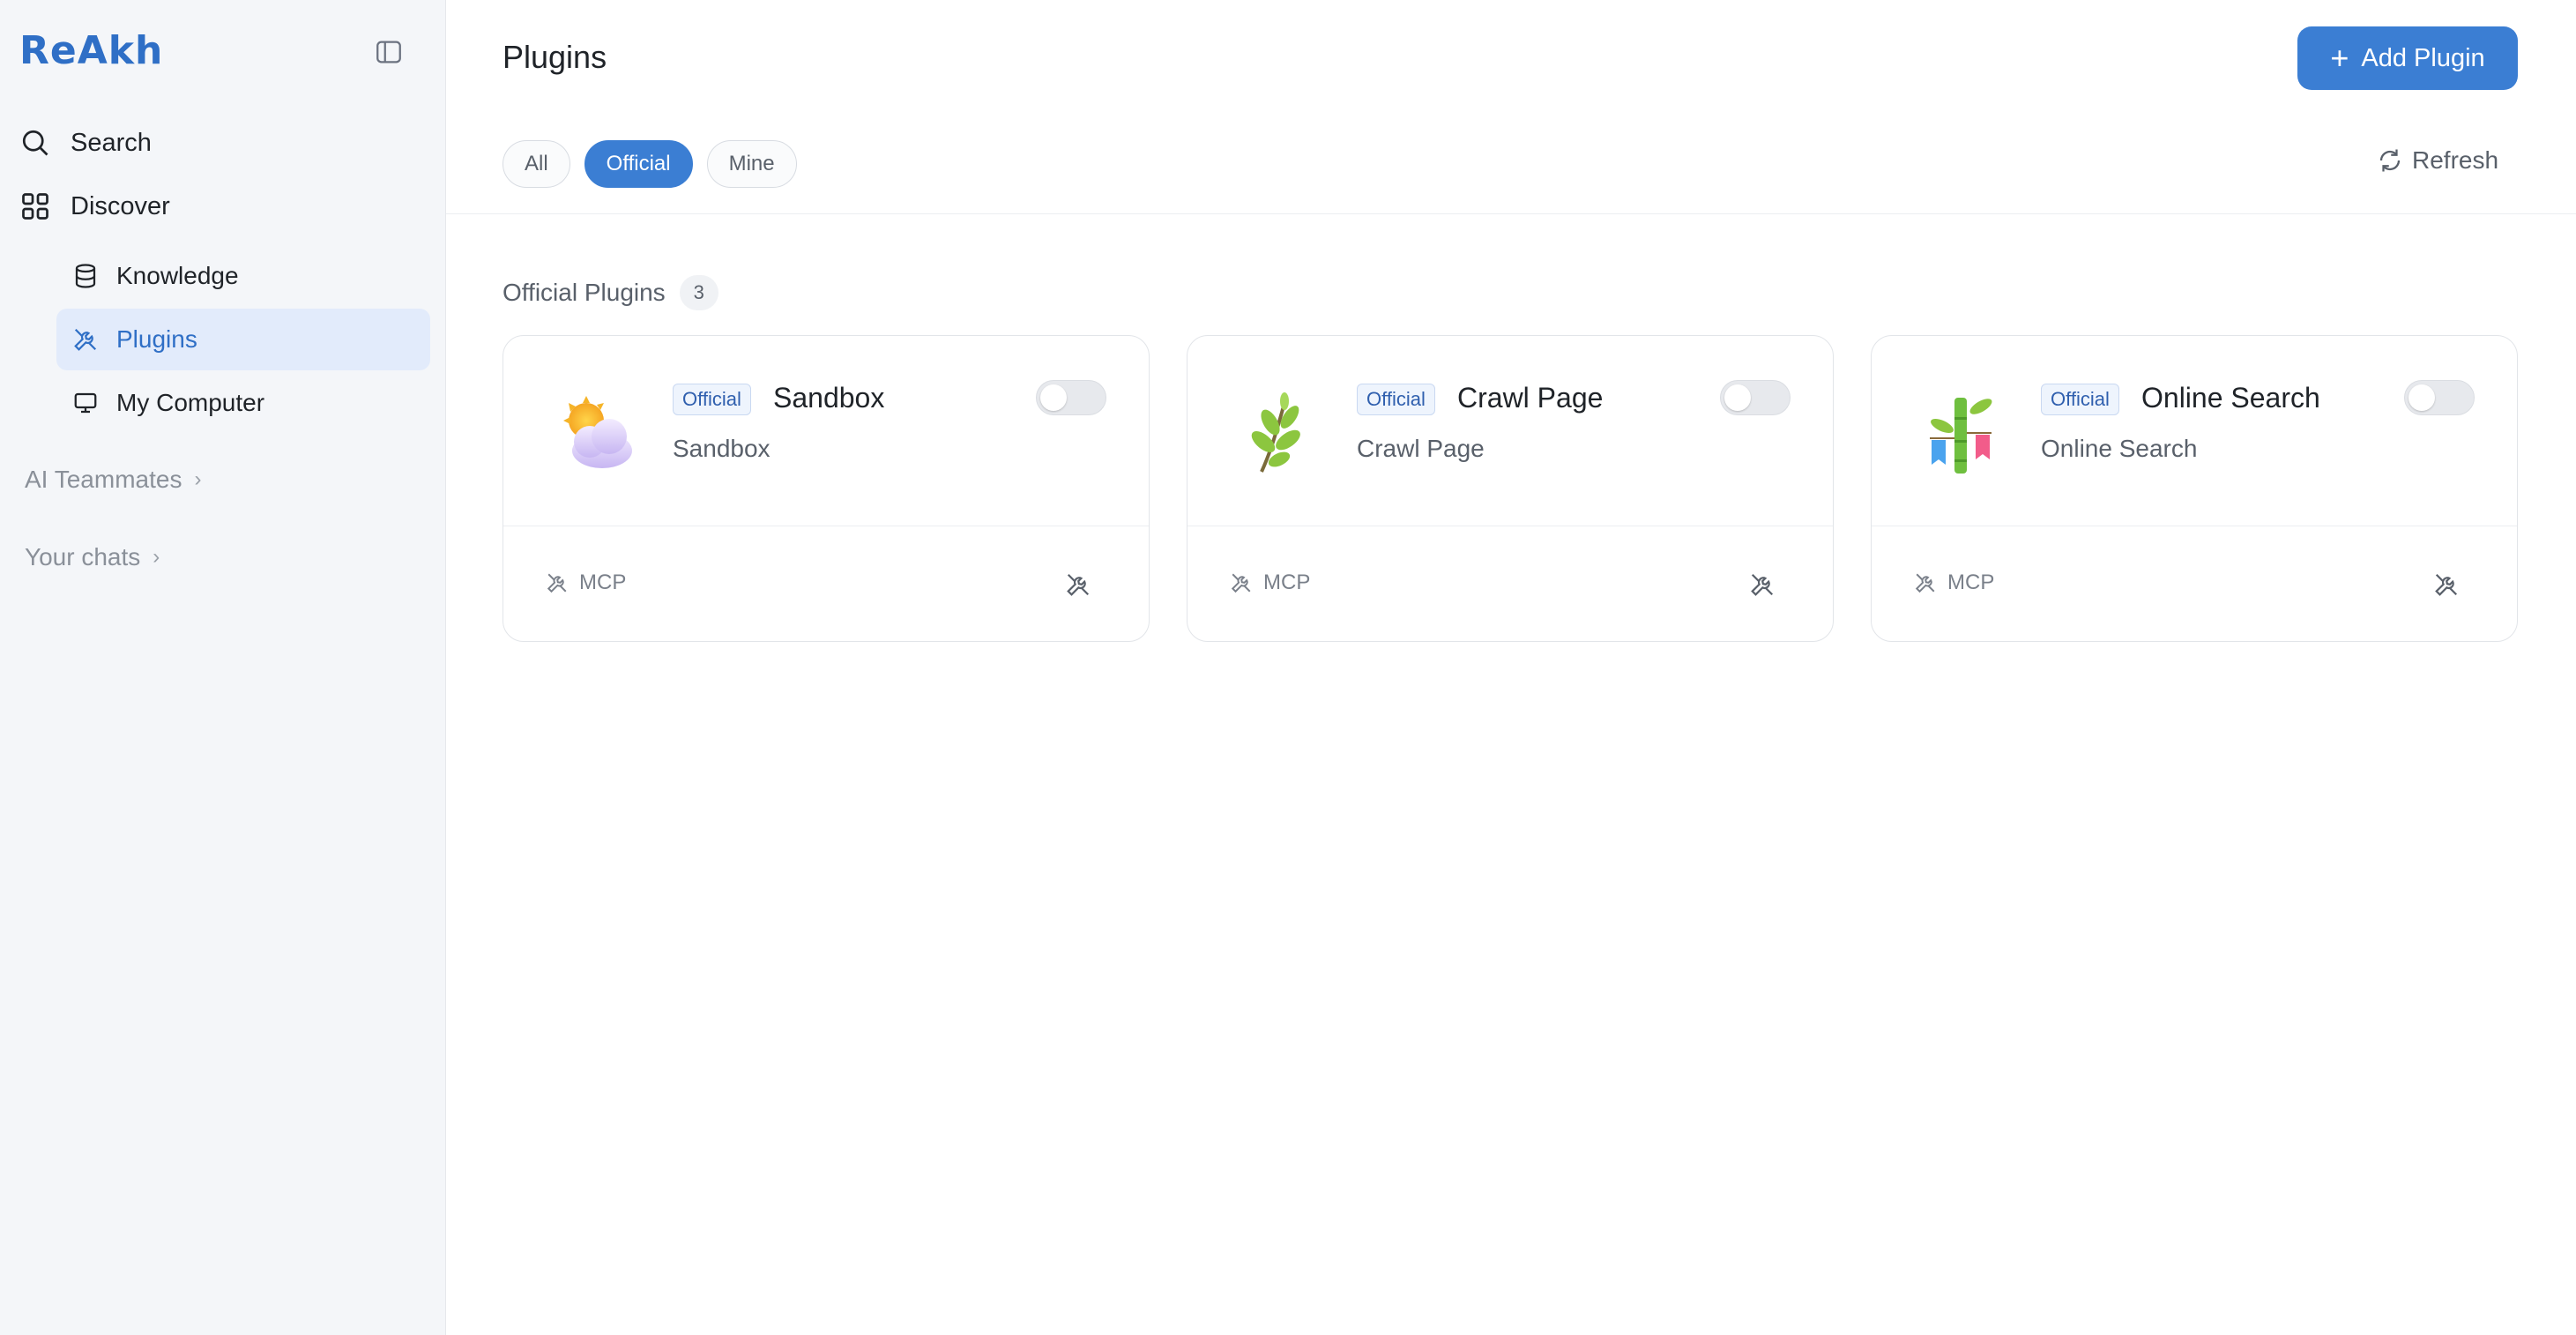  What do you see at coordinates (121, 205) in the screenshot?
I see `nav-discover-label: Discover` at bounding box center [121, 205].